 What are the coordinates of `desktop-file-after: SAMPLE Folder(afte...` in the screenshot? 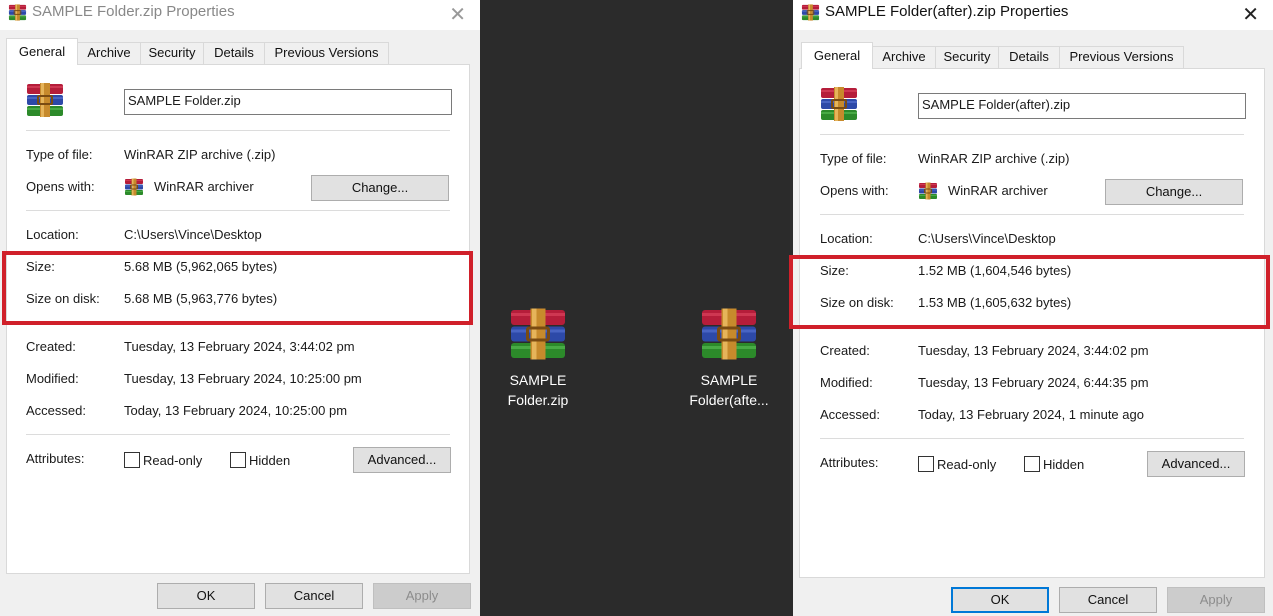 It's located at (729, 359).